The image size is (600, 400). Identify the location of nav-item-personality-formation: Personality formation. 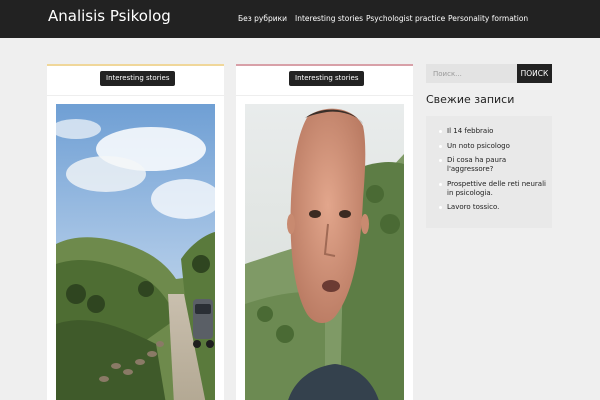
(488, 18).